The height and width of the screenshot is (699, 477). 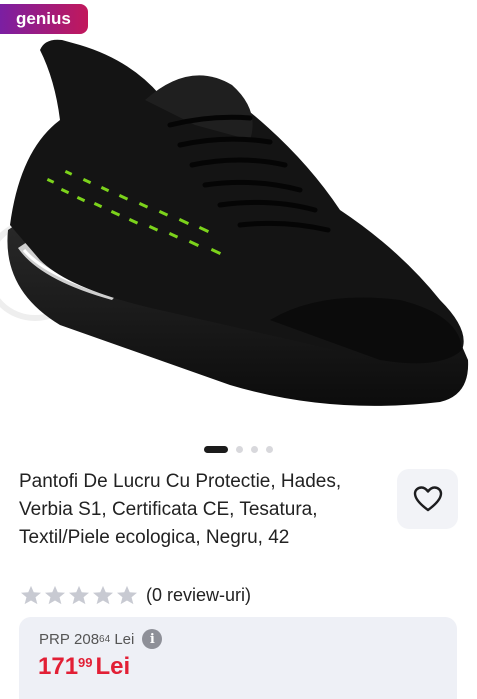 What do you see at coordinates (85, 662) in the screenshot?
I see `price-dec: 99` at bounding box center [85, 662].